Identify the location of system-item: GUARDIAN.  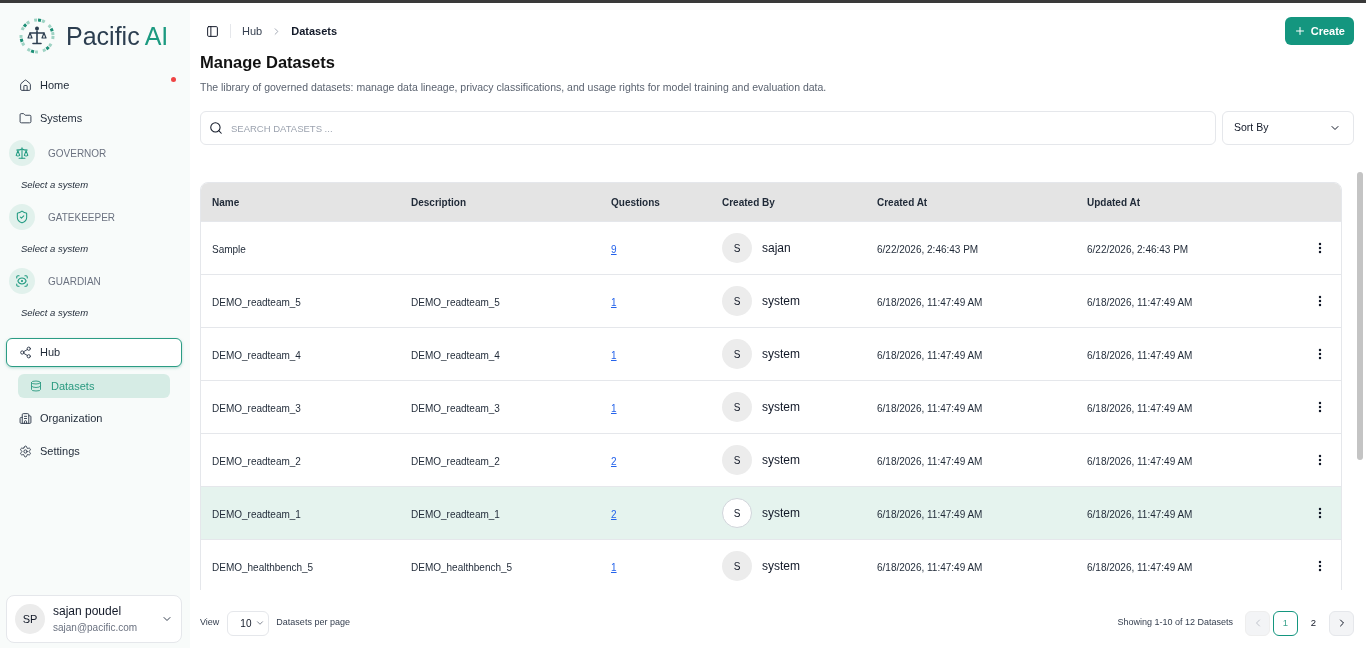
(95, 281).